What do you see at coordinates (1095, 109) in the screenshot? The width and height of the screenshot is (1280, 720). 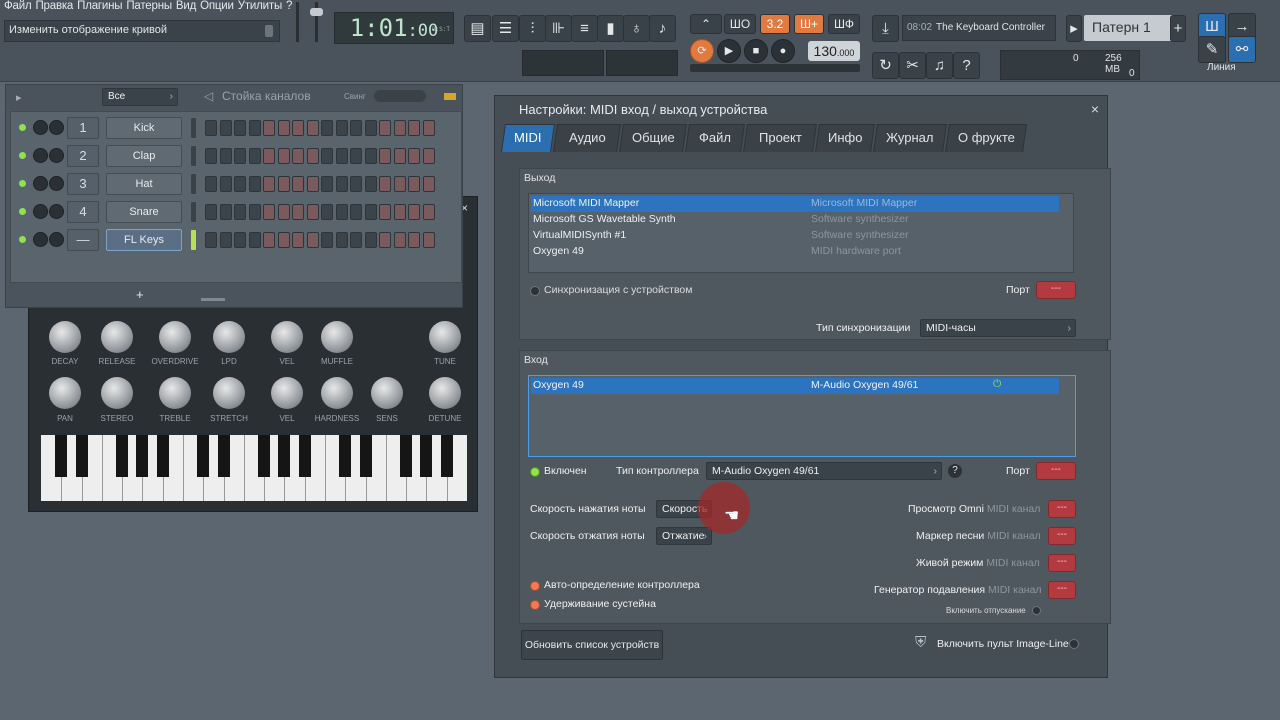 I see `close-icon: ×` at bounding box center [1095, 109].